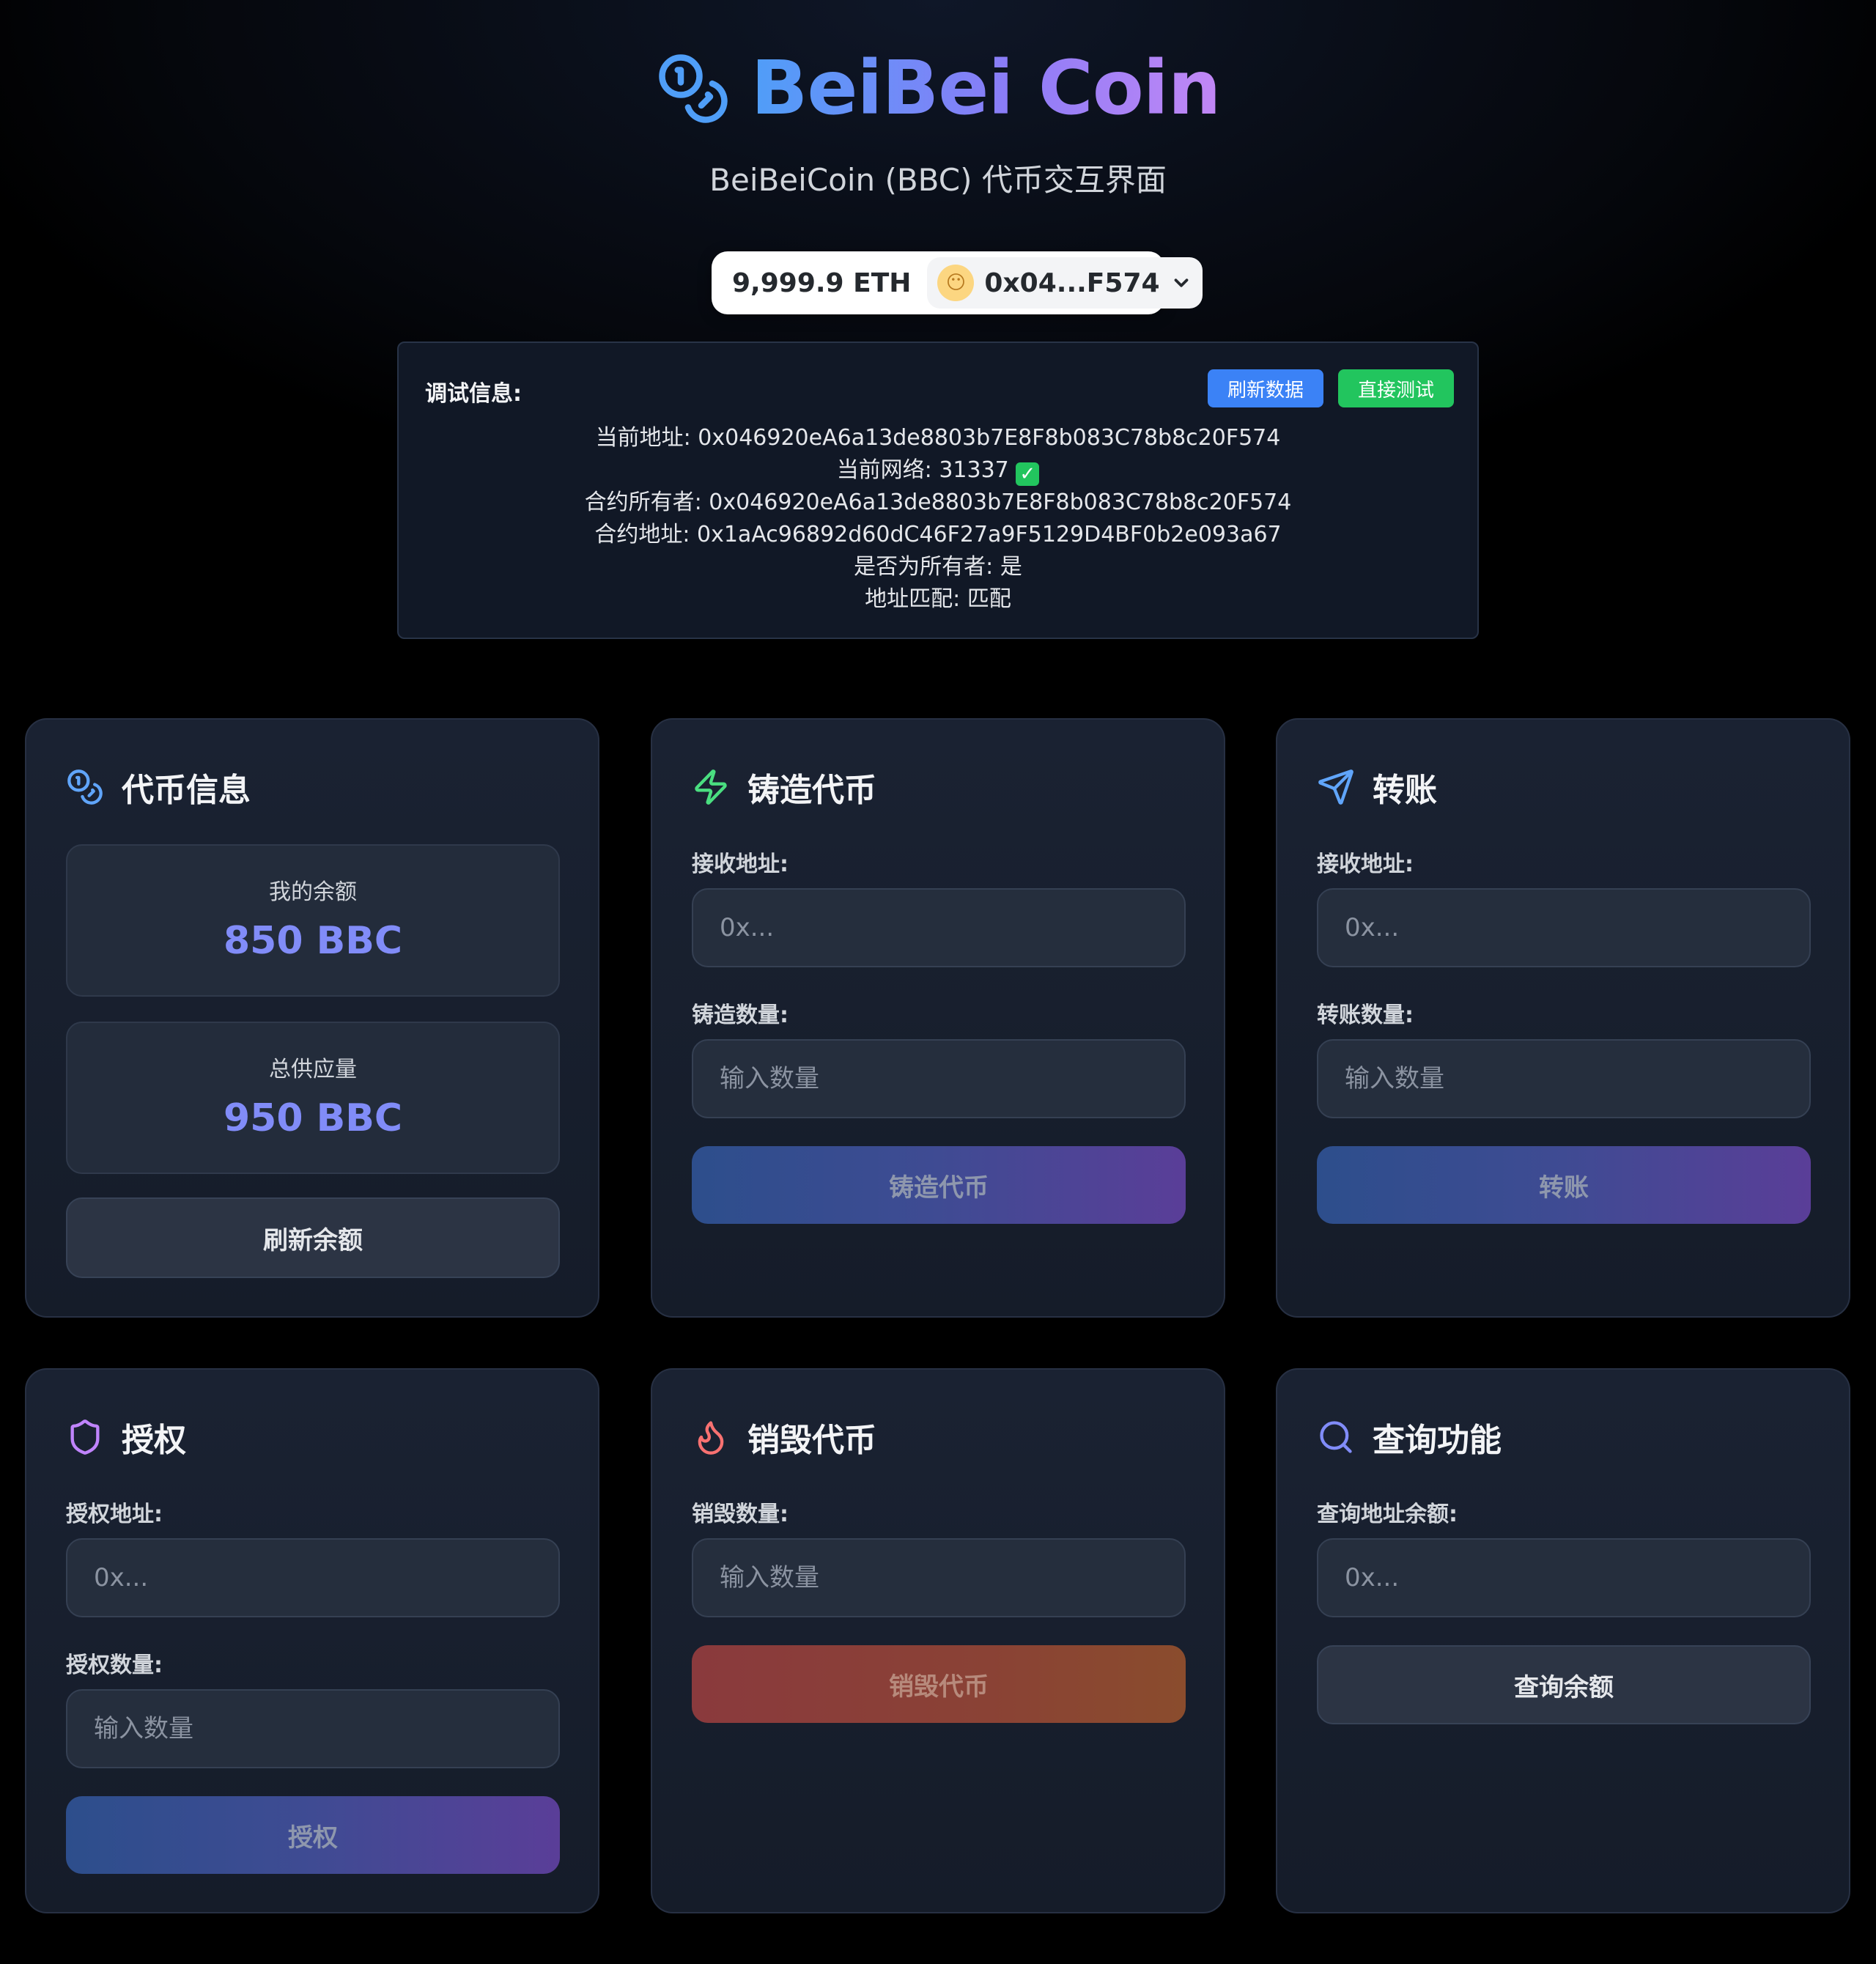  I want to click on shield-icon, so click(85, 1437).